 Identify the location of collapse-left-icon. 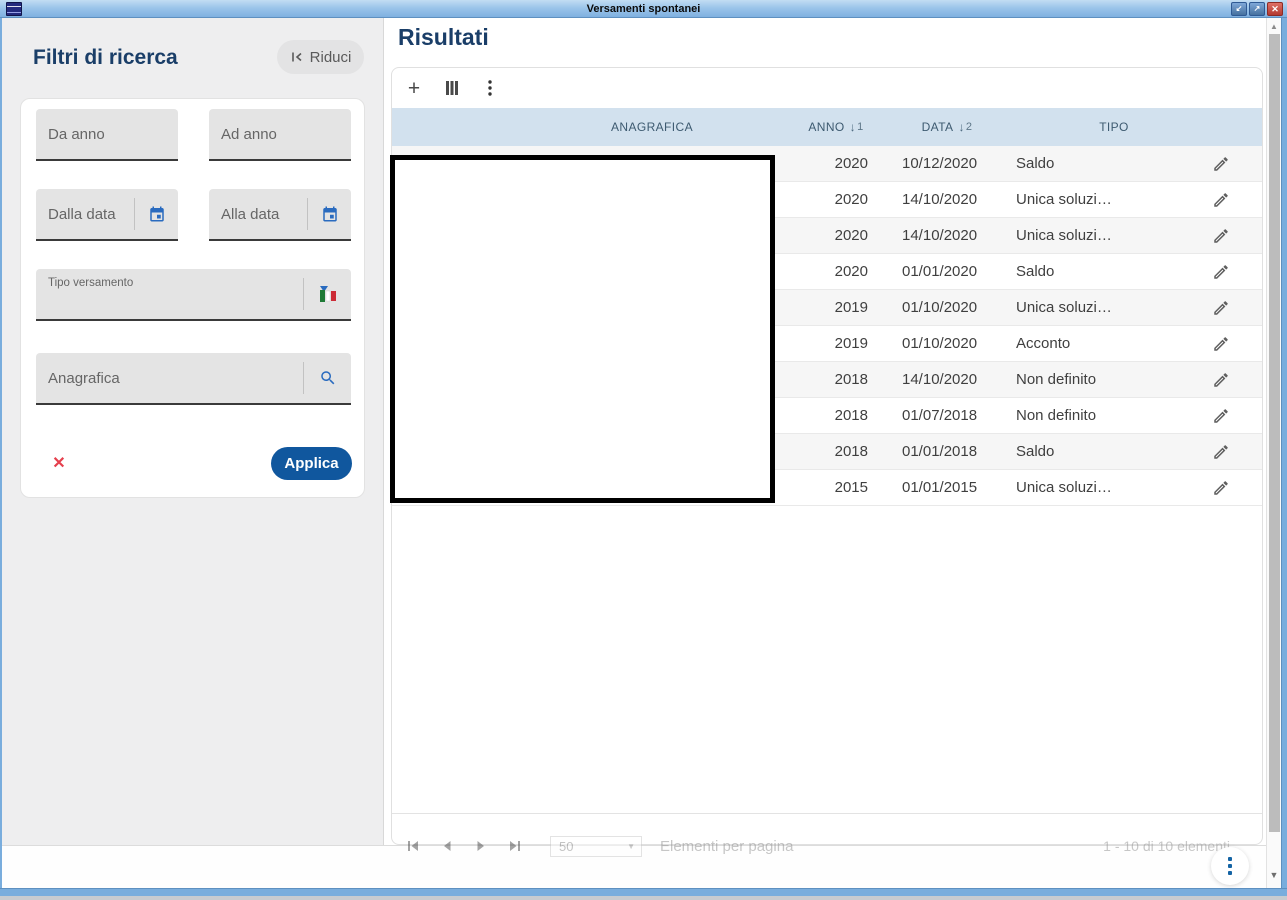
(296, 57).